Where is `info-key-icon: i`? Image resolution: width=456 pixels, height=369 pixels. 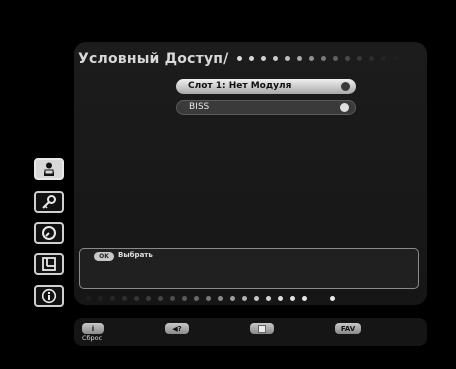
info-key-icon: i is located at coordinates (93, 328).